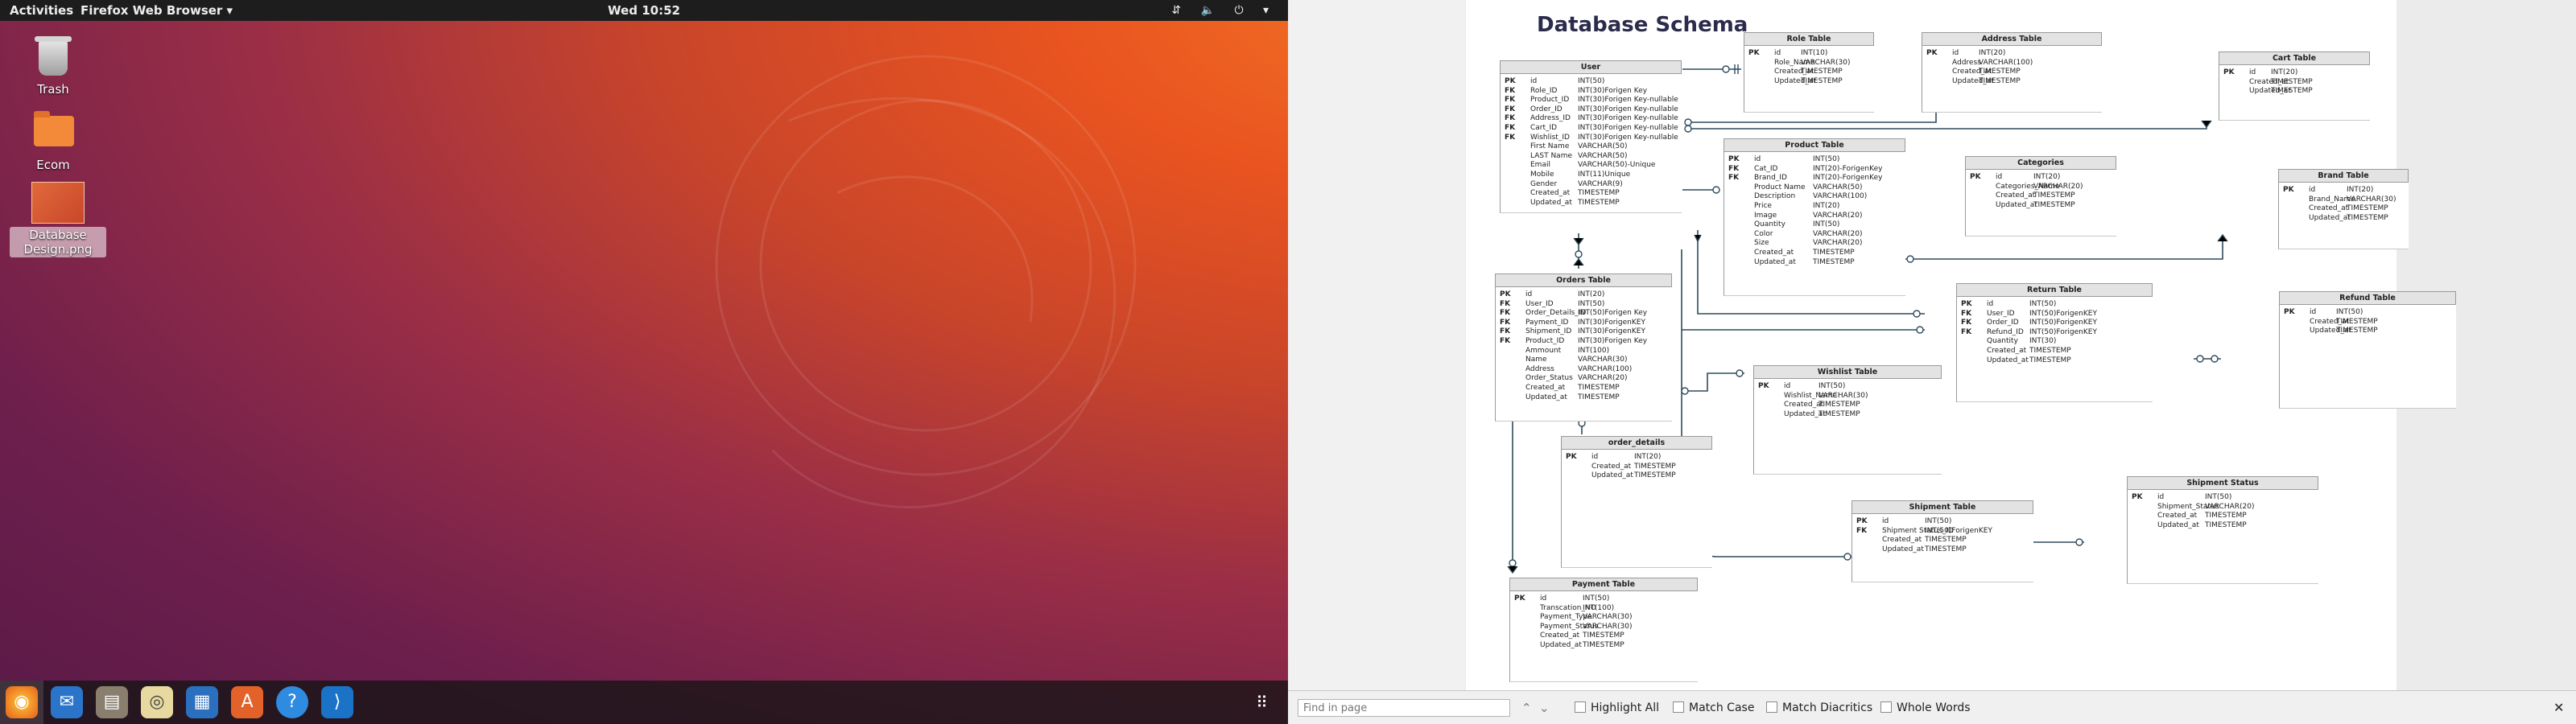  I want to click on schema-column-row: Brand_Name VARCHAR(30), so click(2344, 200).